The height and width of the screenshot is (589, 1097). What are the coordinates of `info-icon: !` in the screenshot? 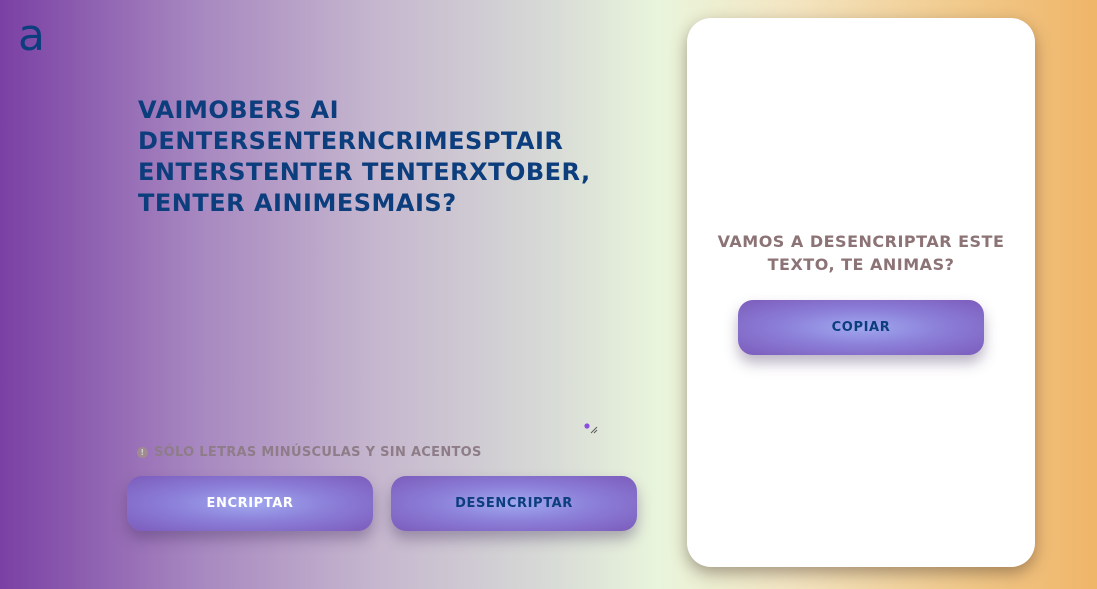 It's located at (142, 452).